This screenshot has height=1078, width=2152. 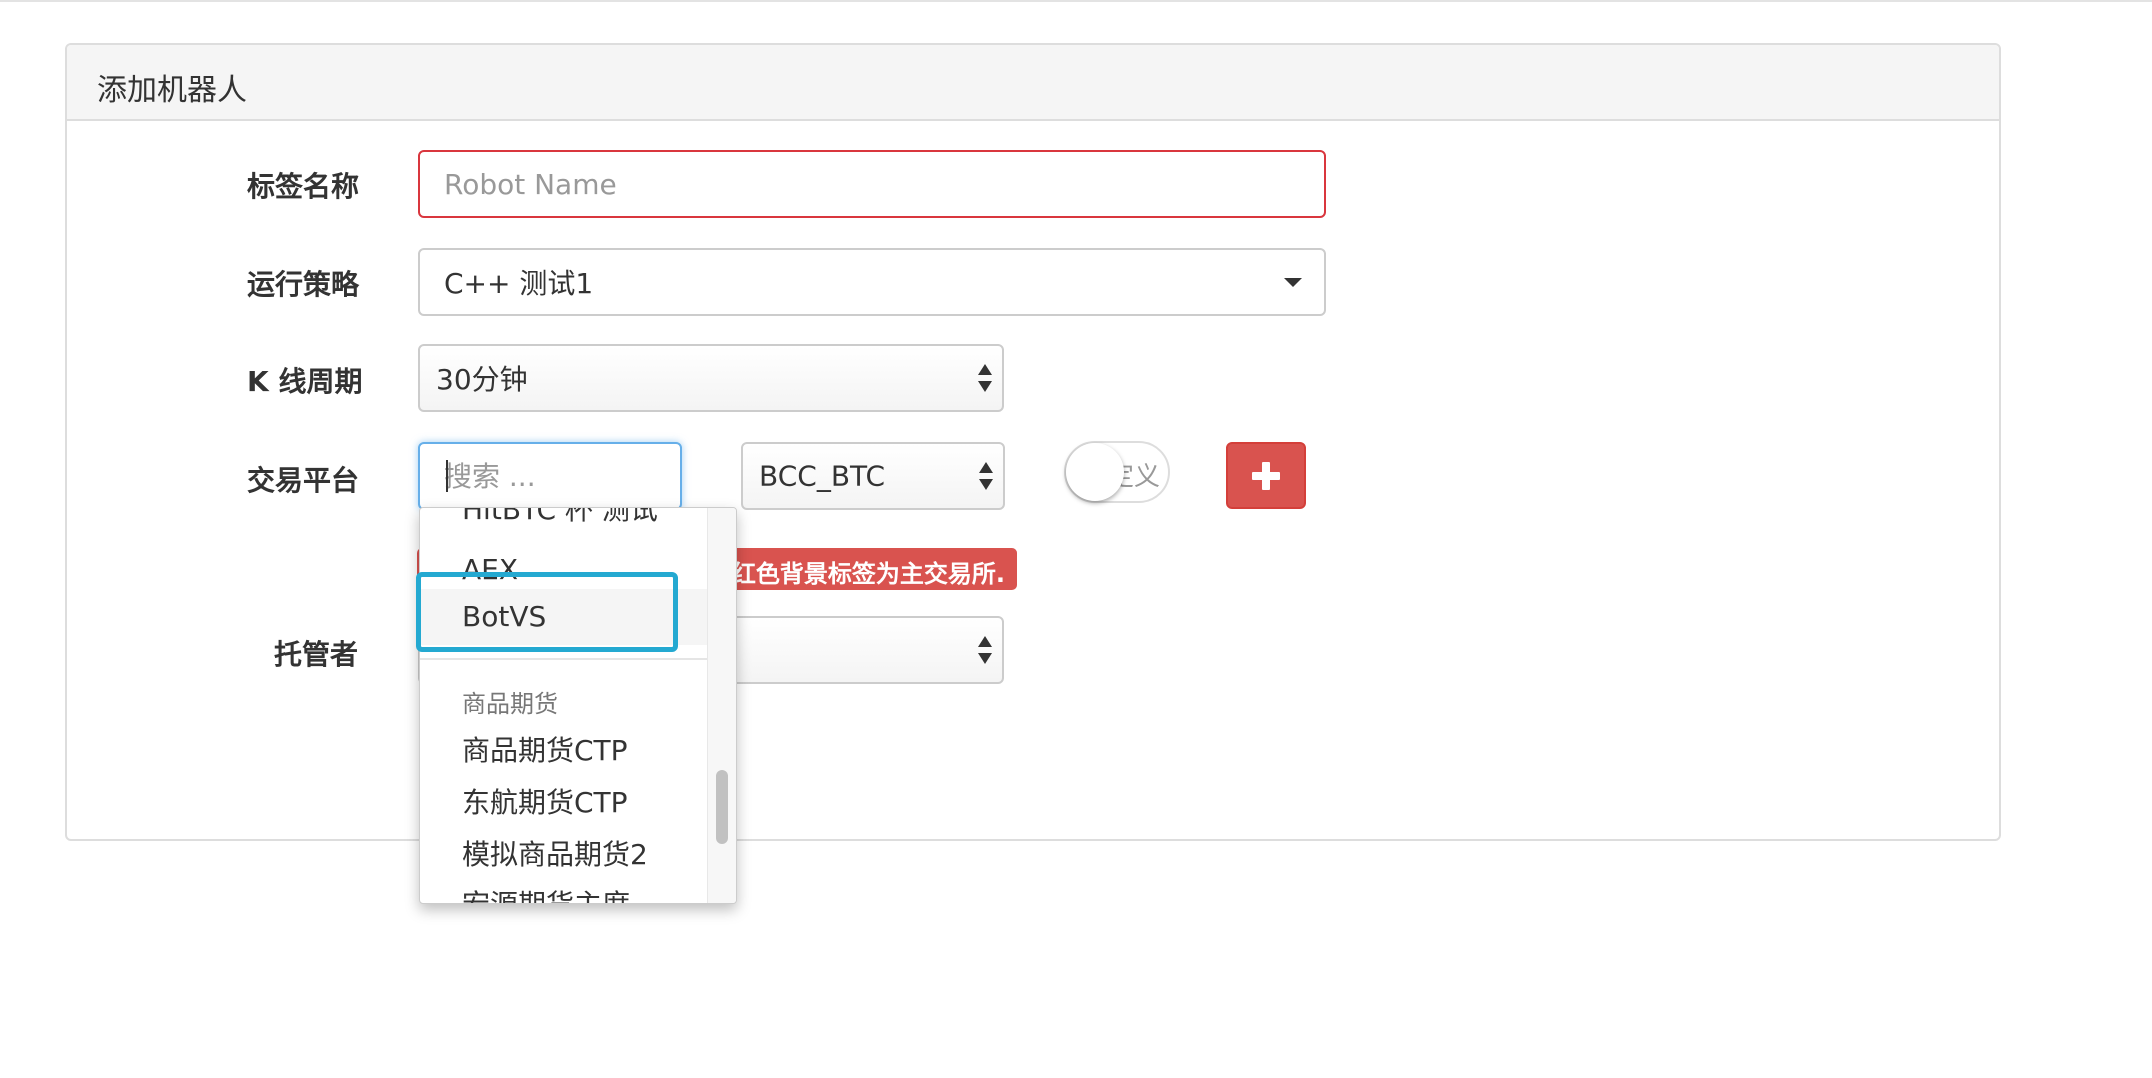 I want to click on dropdown-group-header: 商品期货, so click(x=510, y=704).